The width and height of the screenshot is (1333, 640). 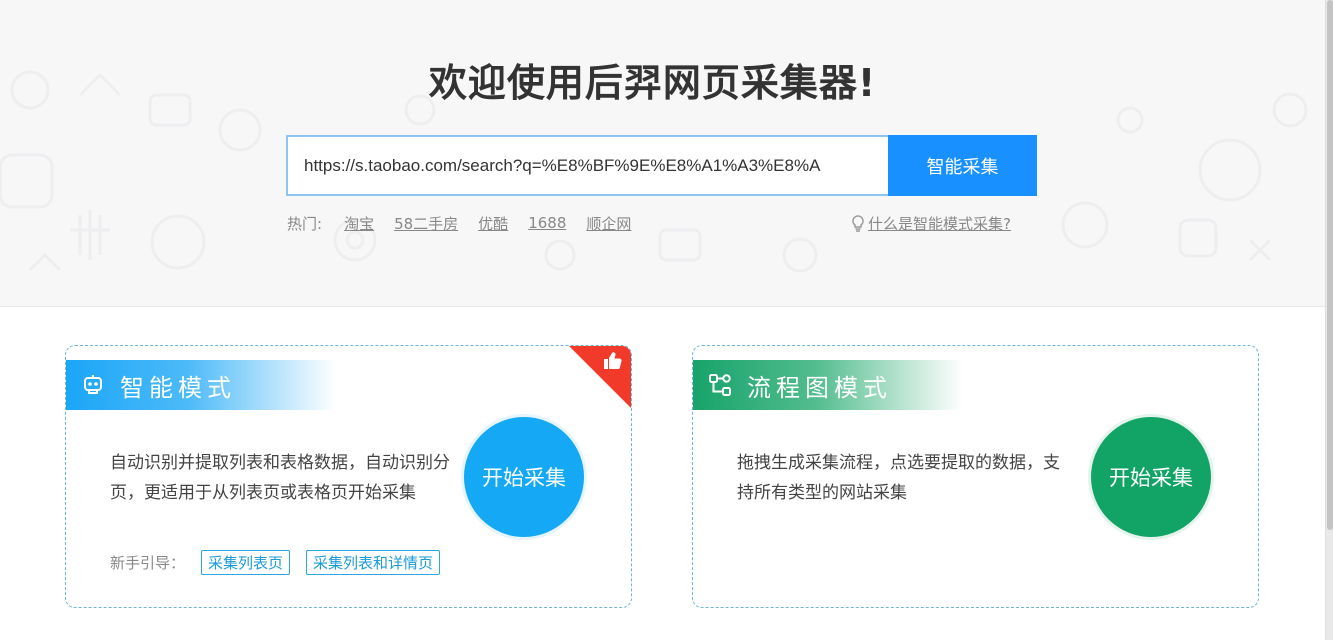 I want to click on lightbulb-icon, so click(x=858, y=223).